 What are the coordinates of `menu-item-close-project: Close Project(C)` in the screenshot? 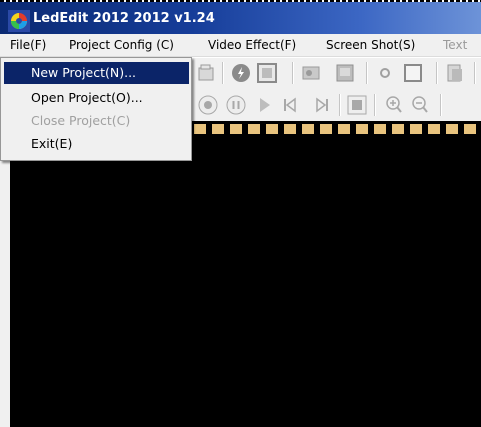 It's located at (96, 121).